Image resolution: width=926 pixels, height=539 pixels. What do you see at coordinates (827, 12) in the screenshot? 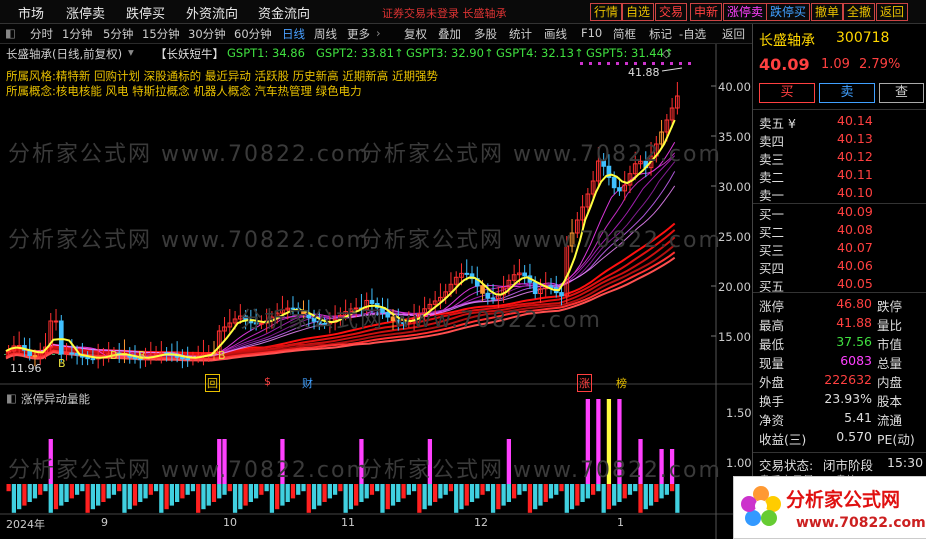
I see `quick-button: 撤单` at bounding box center [827, 12].